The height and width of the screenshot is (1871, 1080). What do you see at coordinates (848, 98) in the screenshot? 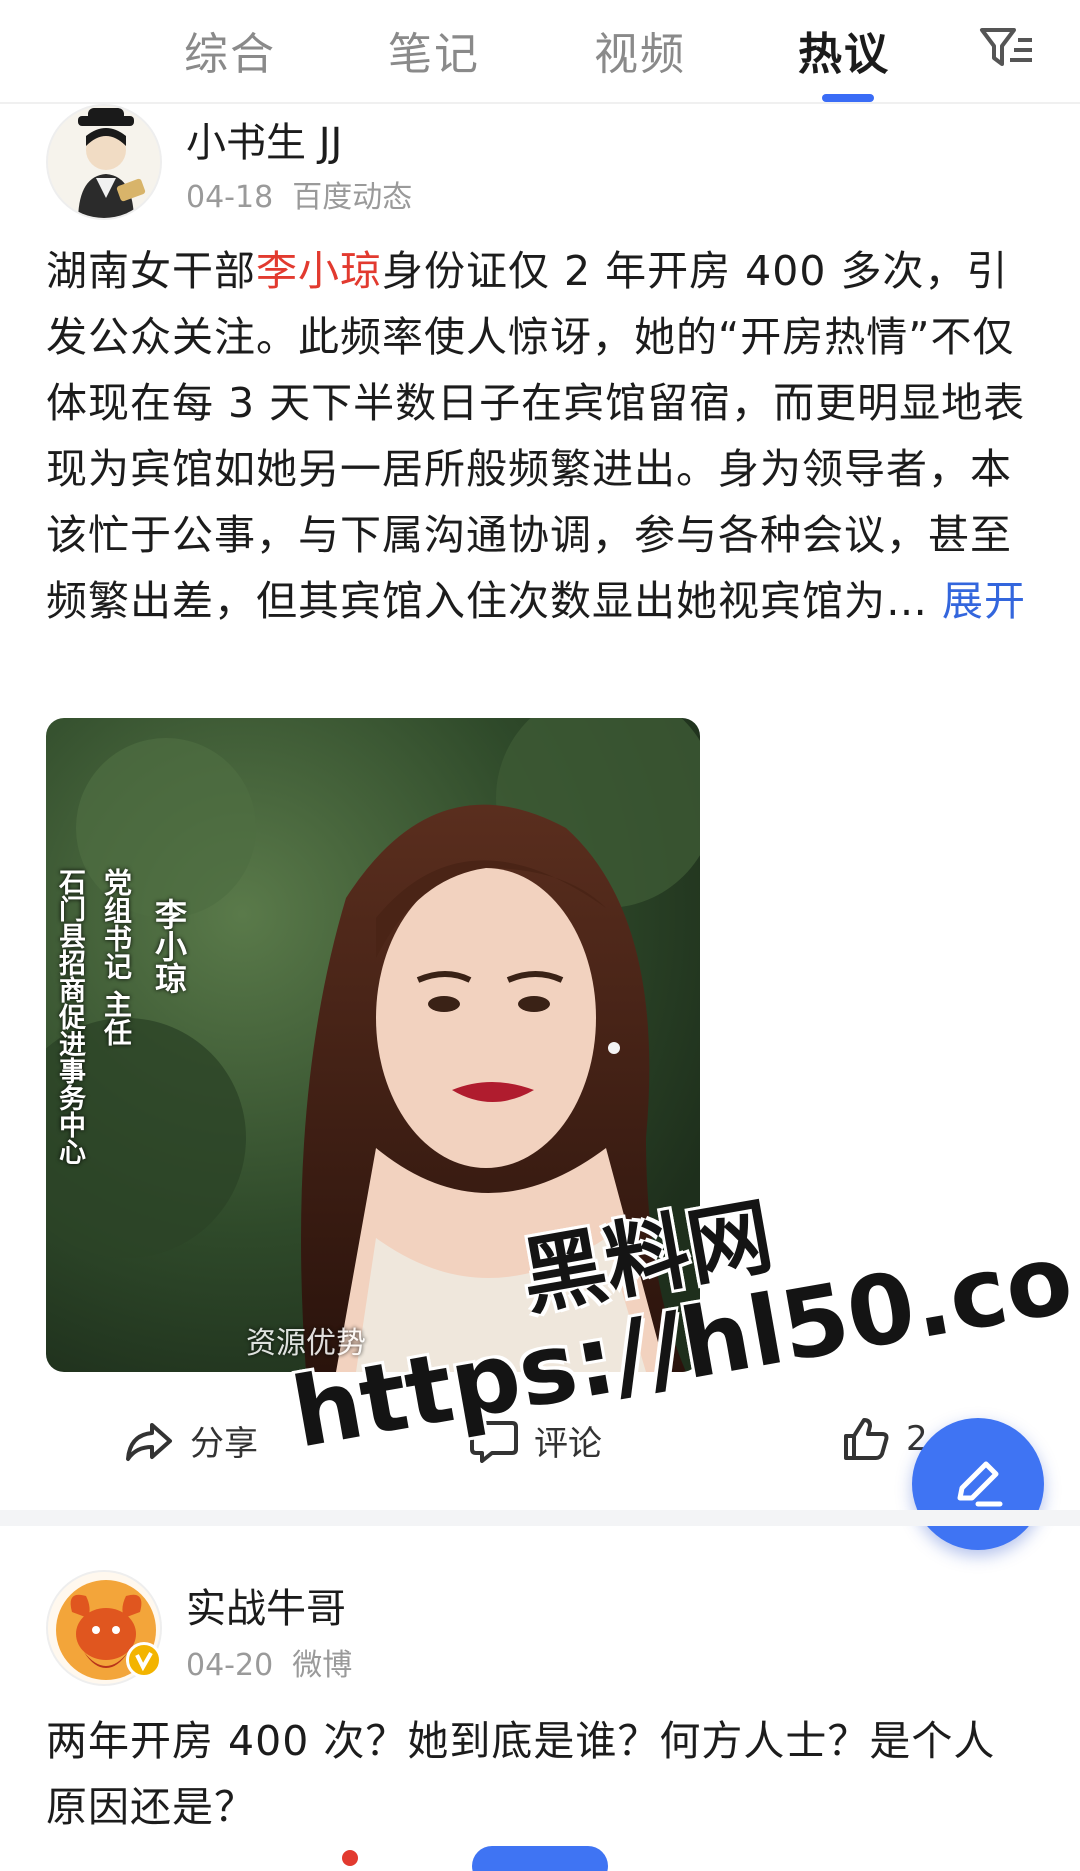
I see `active-tab-indicator` at bounding box center [848, 98].